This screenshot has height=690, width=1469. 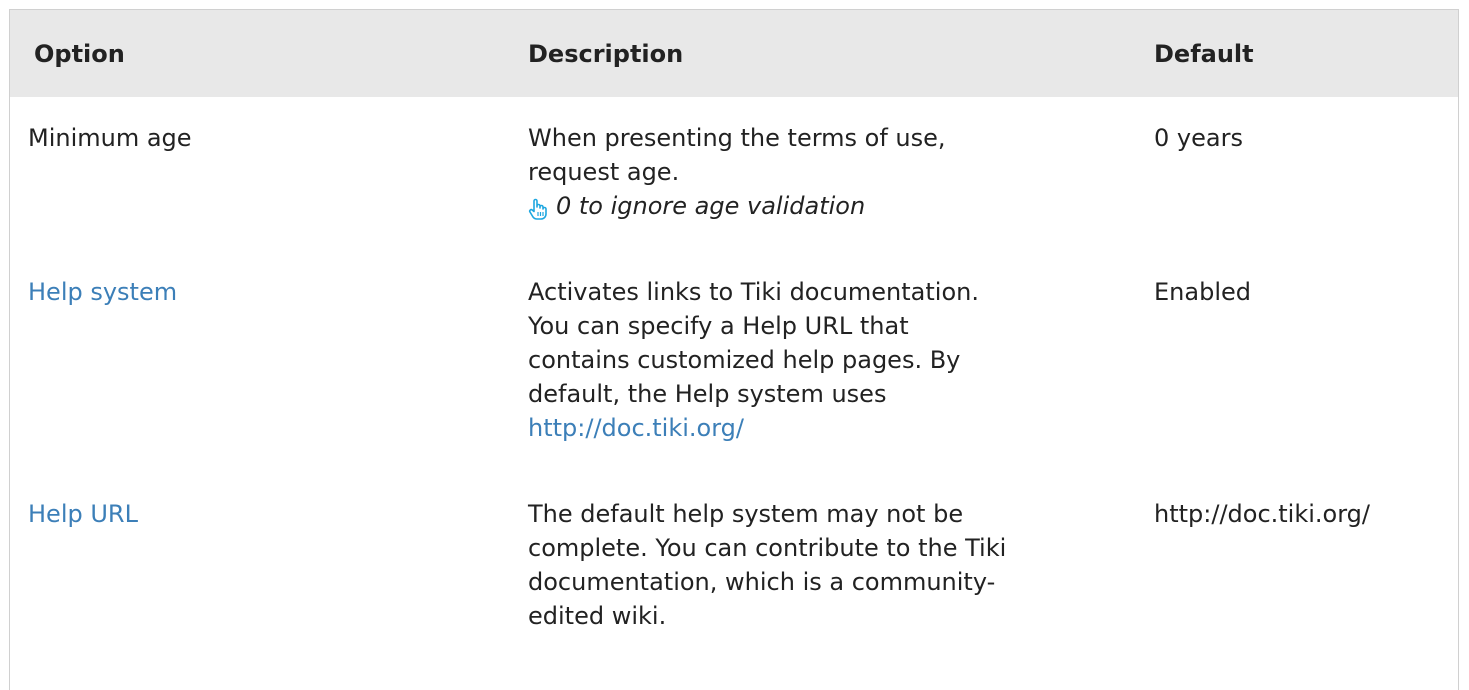 What do you see at coordinates (102, 292) in the screenshot?
I see `option-link-help-system: Help system` at bounding box center [102, 292].